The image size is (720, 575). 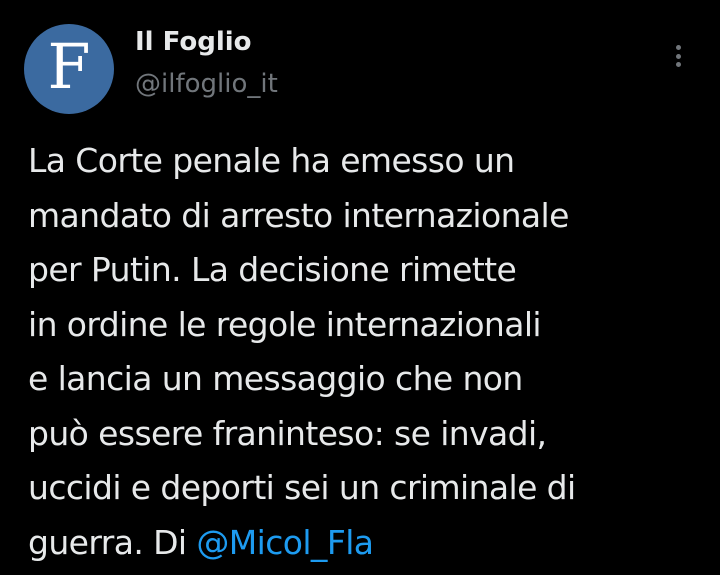 What do you see at coordinates (298, 215) in the screenshot?
I see `tweet-text-line: mandato di arresto internazionale` at bounding box center [298, 215].